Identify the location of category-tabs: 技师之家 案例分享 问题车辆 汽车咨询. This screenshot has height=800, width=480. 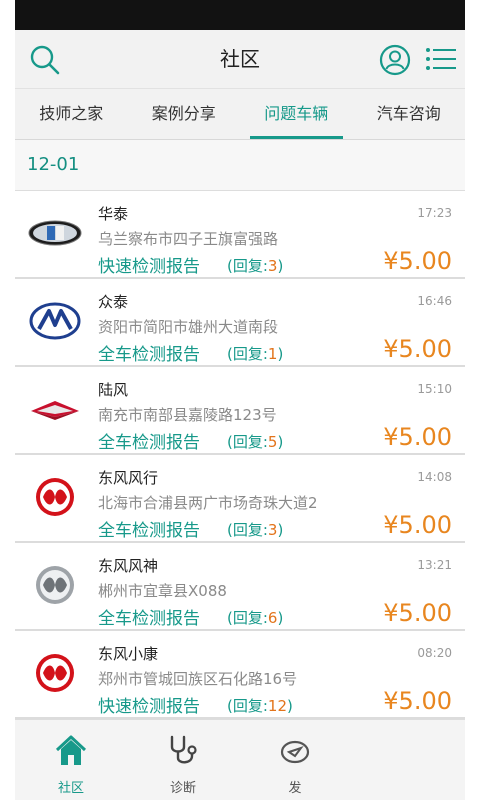
(240, 114).